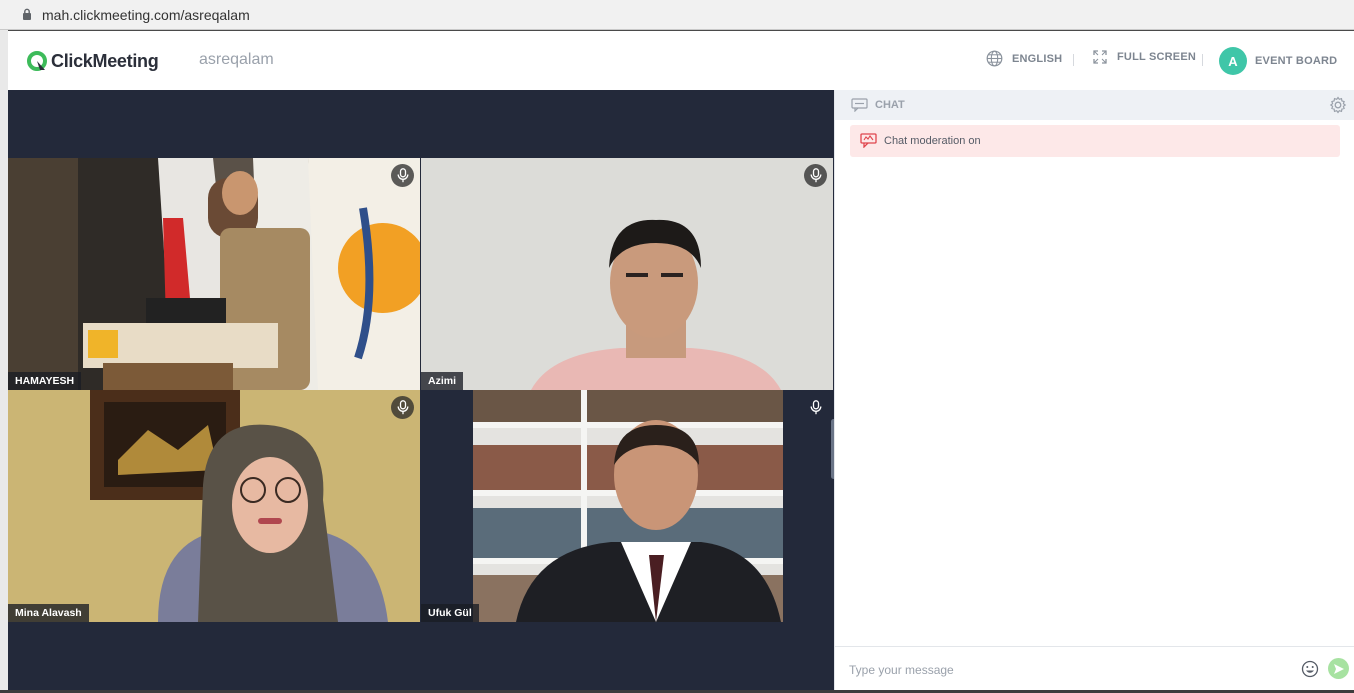 The height and width of the screenshot is (693, 1354). What do you see at coordinates (1296, 61) in the screenshot?
I see `event-board-label: EVENT BOARD` at bounding box center [1296, 61].